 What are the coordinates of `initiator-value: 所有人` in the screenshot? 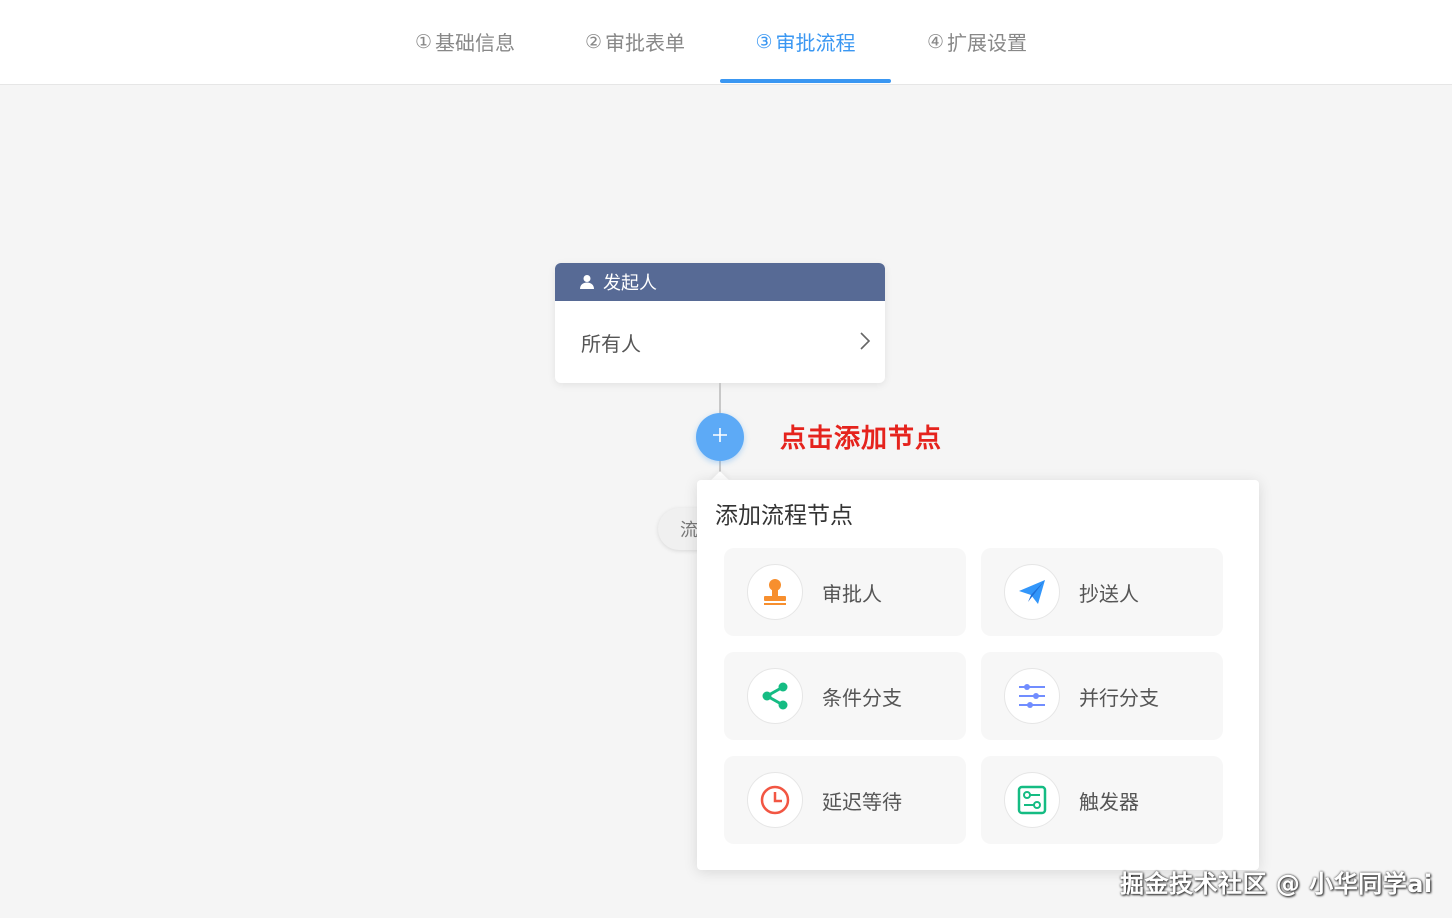 It's located at (611, 343).